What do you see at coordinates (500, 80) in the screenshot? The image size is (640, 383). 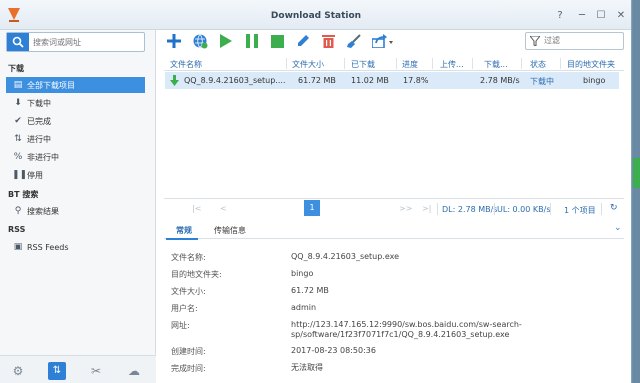 I see `cell-download-speed: 2.78 MB/s` at bounding box center [500, 80].